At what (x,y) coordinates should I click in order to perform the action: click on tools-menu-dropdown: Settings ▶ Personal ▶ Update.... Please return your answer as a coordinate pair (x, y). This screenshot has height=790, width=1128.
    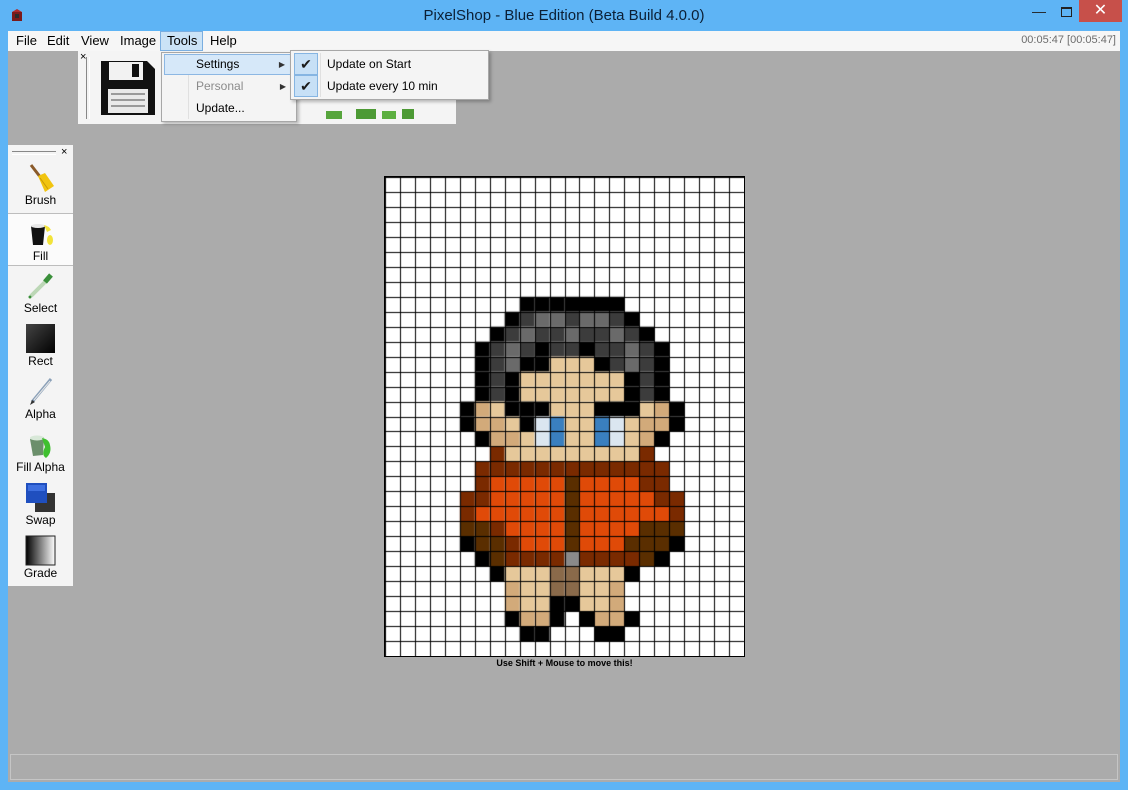
    Looking at the image, I should click on (229, 87).